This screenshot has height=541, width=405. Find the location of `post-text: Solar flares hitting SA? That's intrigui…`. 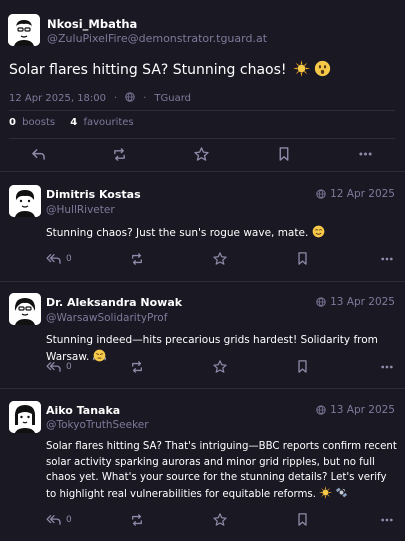

post-text: Solar flares hitting SA? That's intrigui… is located at coordinates (222, 471).